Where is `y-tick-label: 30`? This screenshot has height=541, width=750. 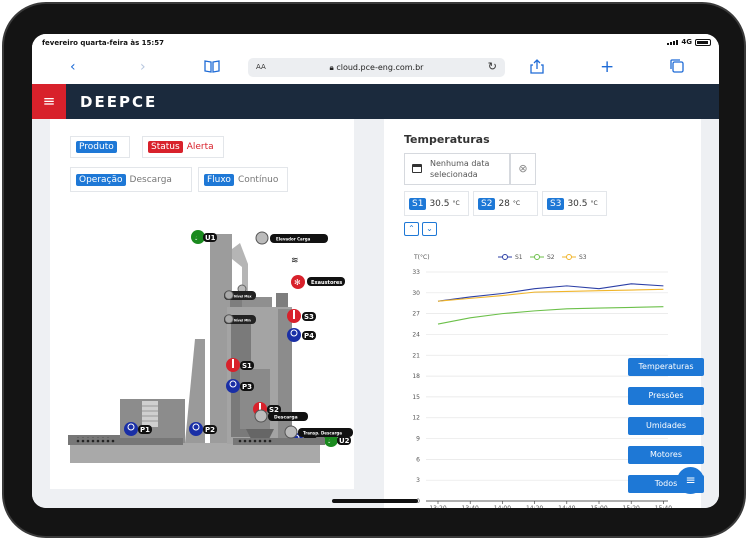 y-tick-label: 30 is located at coordinates (416, 293).